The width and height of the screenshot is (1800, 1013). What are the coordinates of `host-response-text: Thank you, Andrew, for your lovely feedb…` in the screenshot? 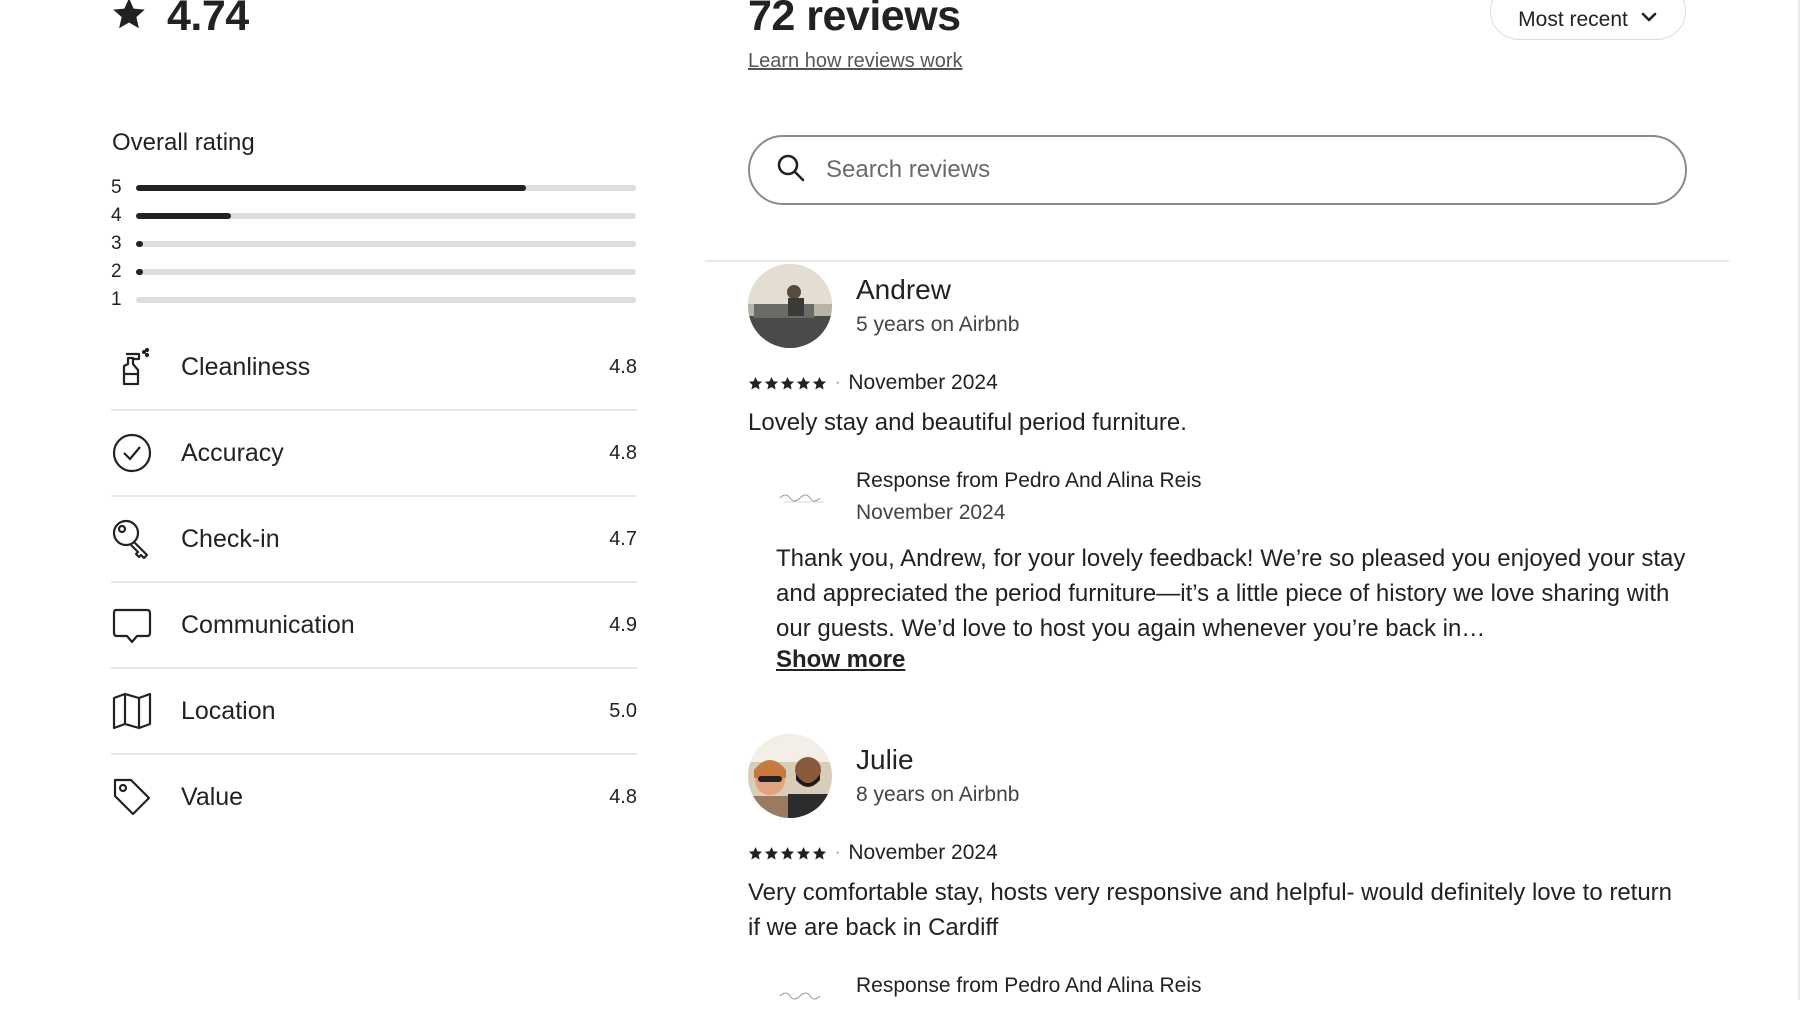 It's located at (1231, 593).